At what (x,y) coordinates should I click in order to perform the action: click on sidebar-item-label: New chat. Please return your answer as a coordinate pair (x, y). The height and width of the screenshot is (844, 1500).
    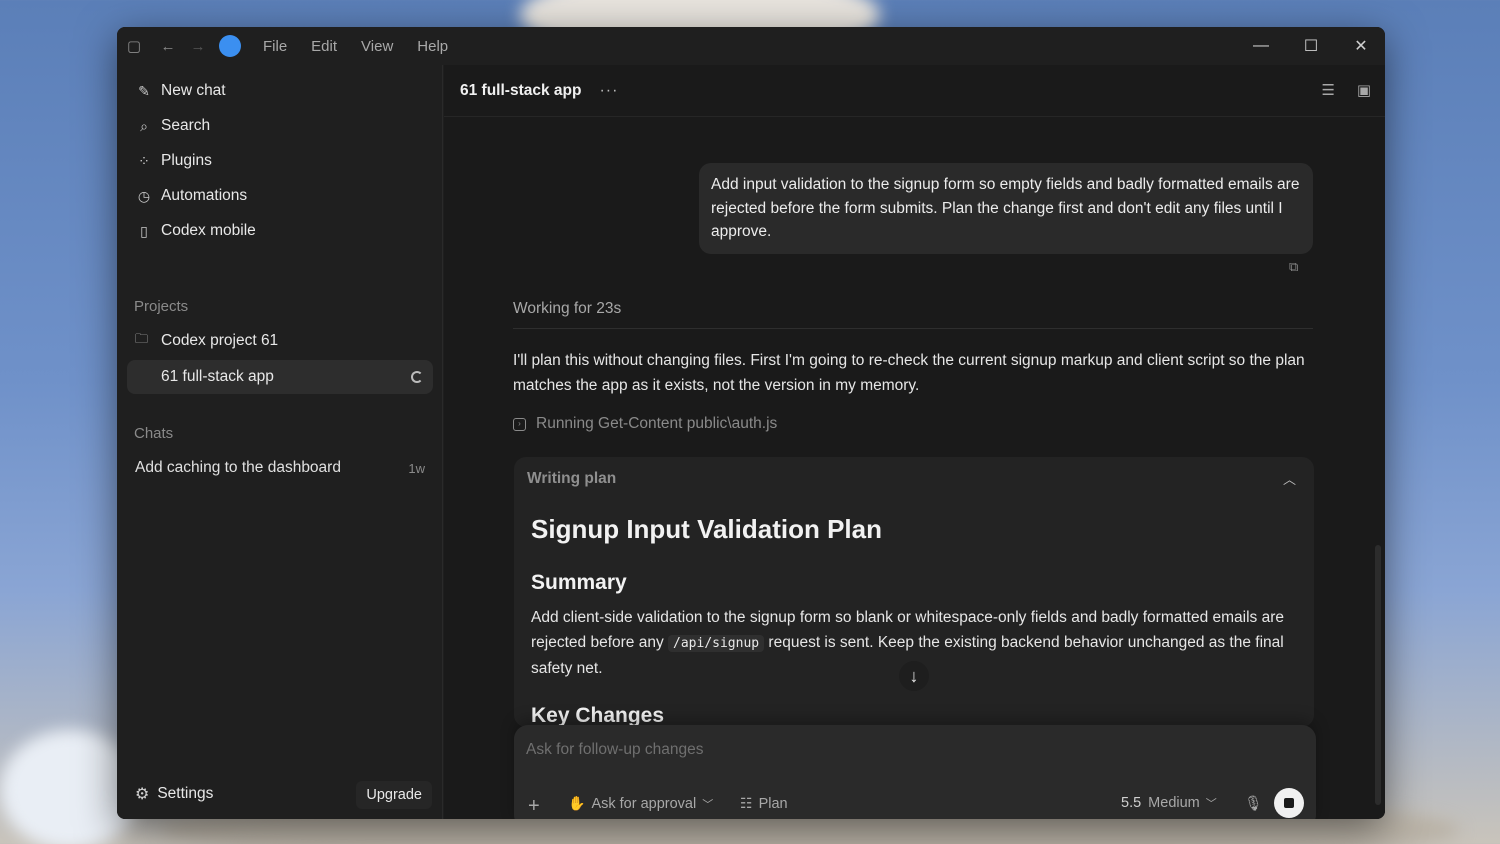
    Looking at the image, I should click on (193, 90).